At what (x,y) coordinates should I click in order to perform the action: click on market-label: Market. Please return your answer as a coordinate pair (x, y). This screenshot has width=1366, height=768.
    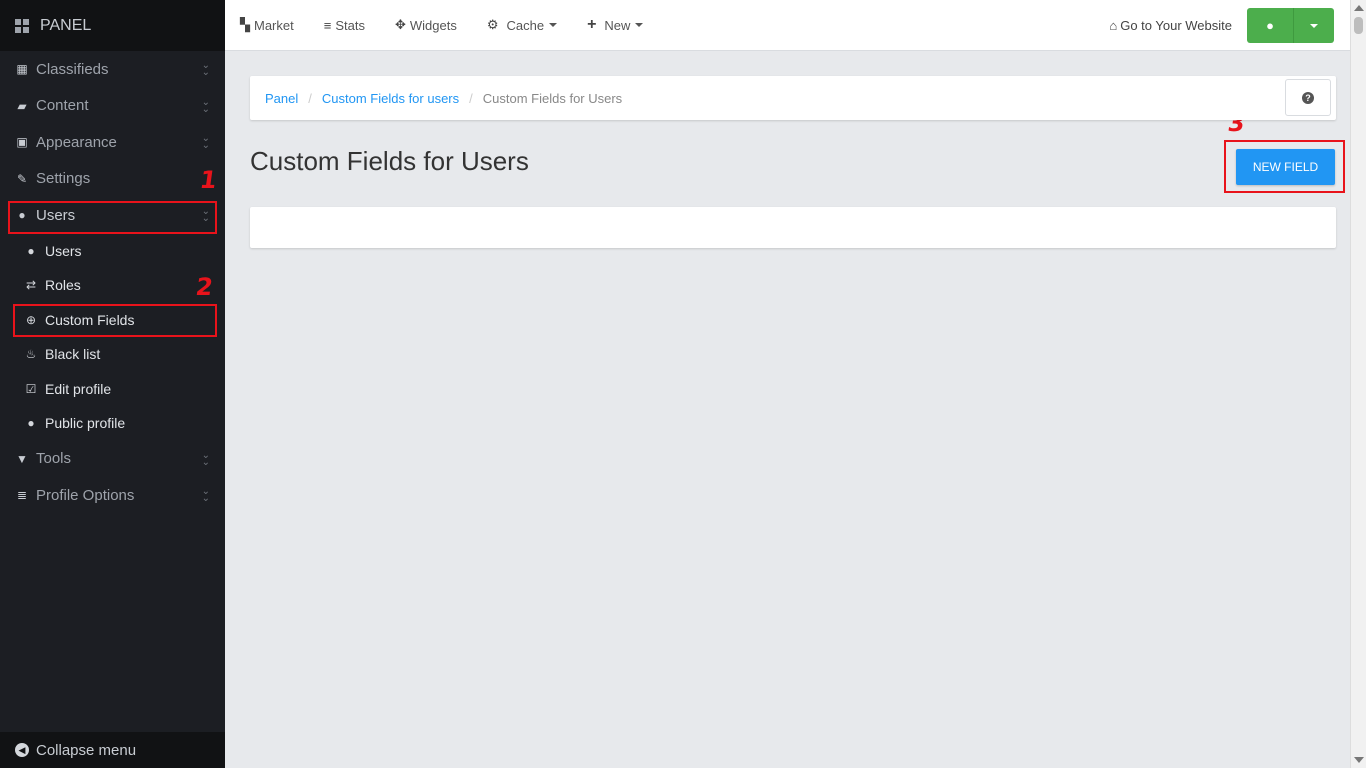
    Looking at the image, I should click on (274, 25).